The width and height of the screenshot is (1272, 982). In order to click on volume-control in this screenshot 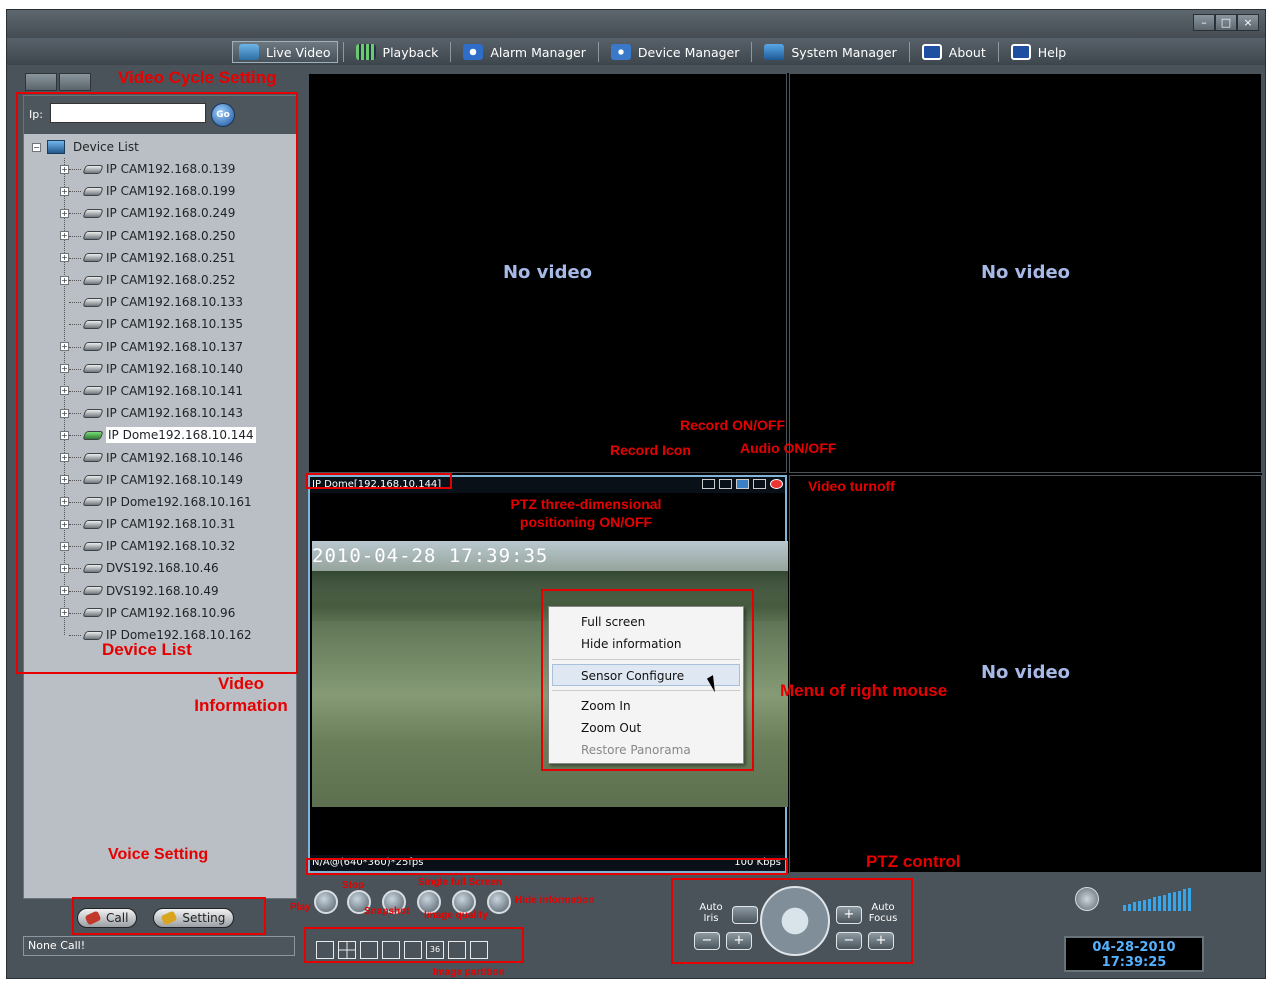, I will do `click(1133, 899)`.